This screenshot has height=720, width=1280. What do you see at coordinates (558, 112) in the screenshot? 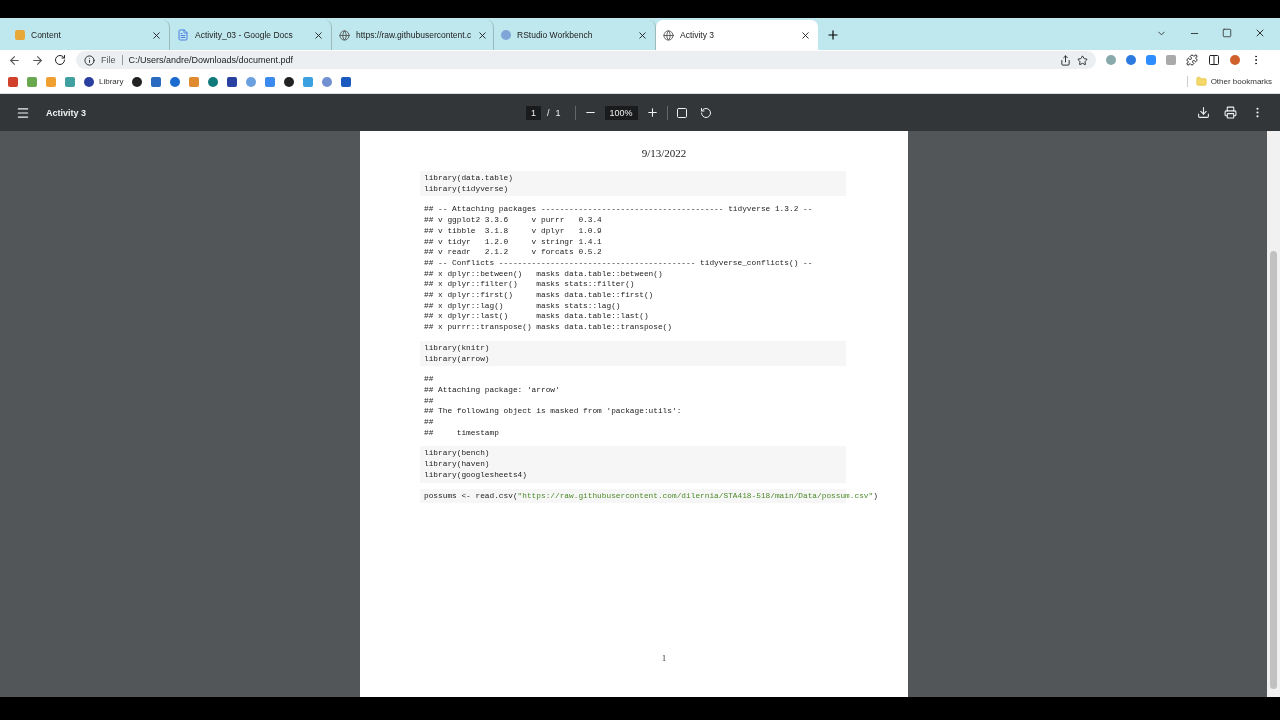
I see `page-count: 1` at bounding box center [558, 112].